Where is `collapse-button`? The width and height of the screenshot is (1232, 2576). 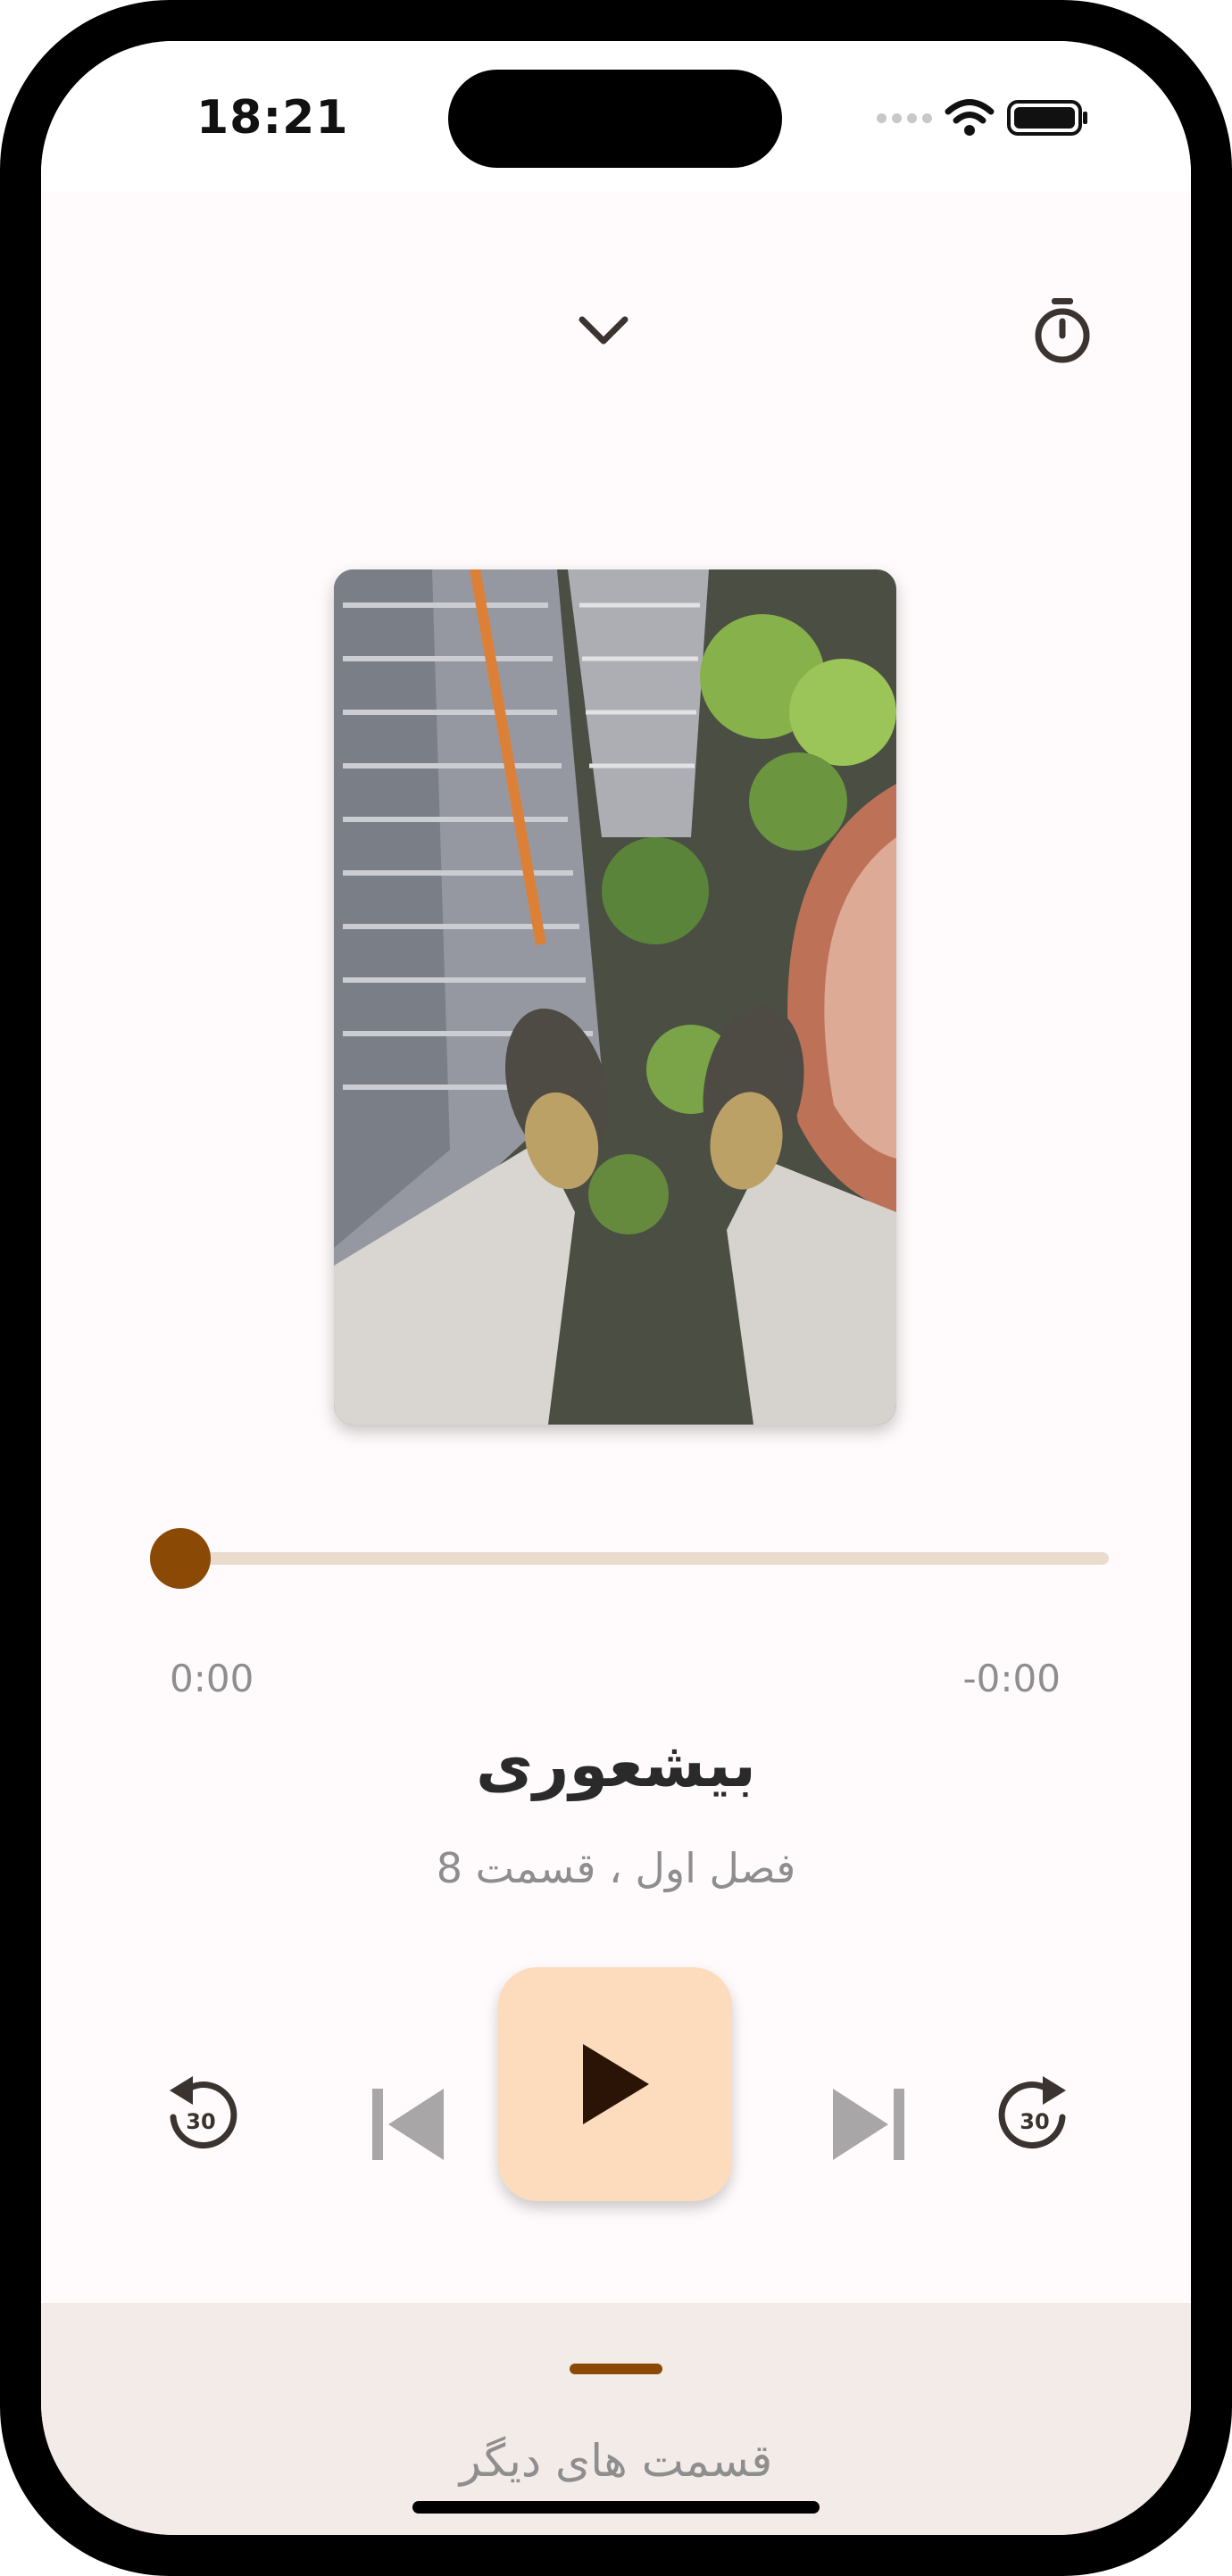
collapse-button is located at coordinates (603, 330).